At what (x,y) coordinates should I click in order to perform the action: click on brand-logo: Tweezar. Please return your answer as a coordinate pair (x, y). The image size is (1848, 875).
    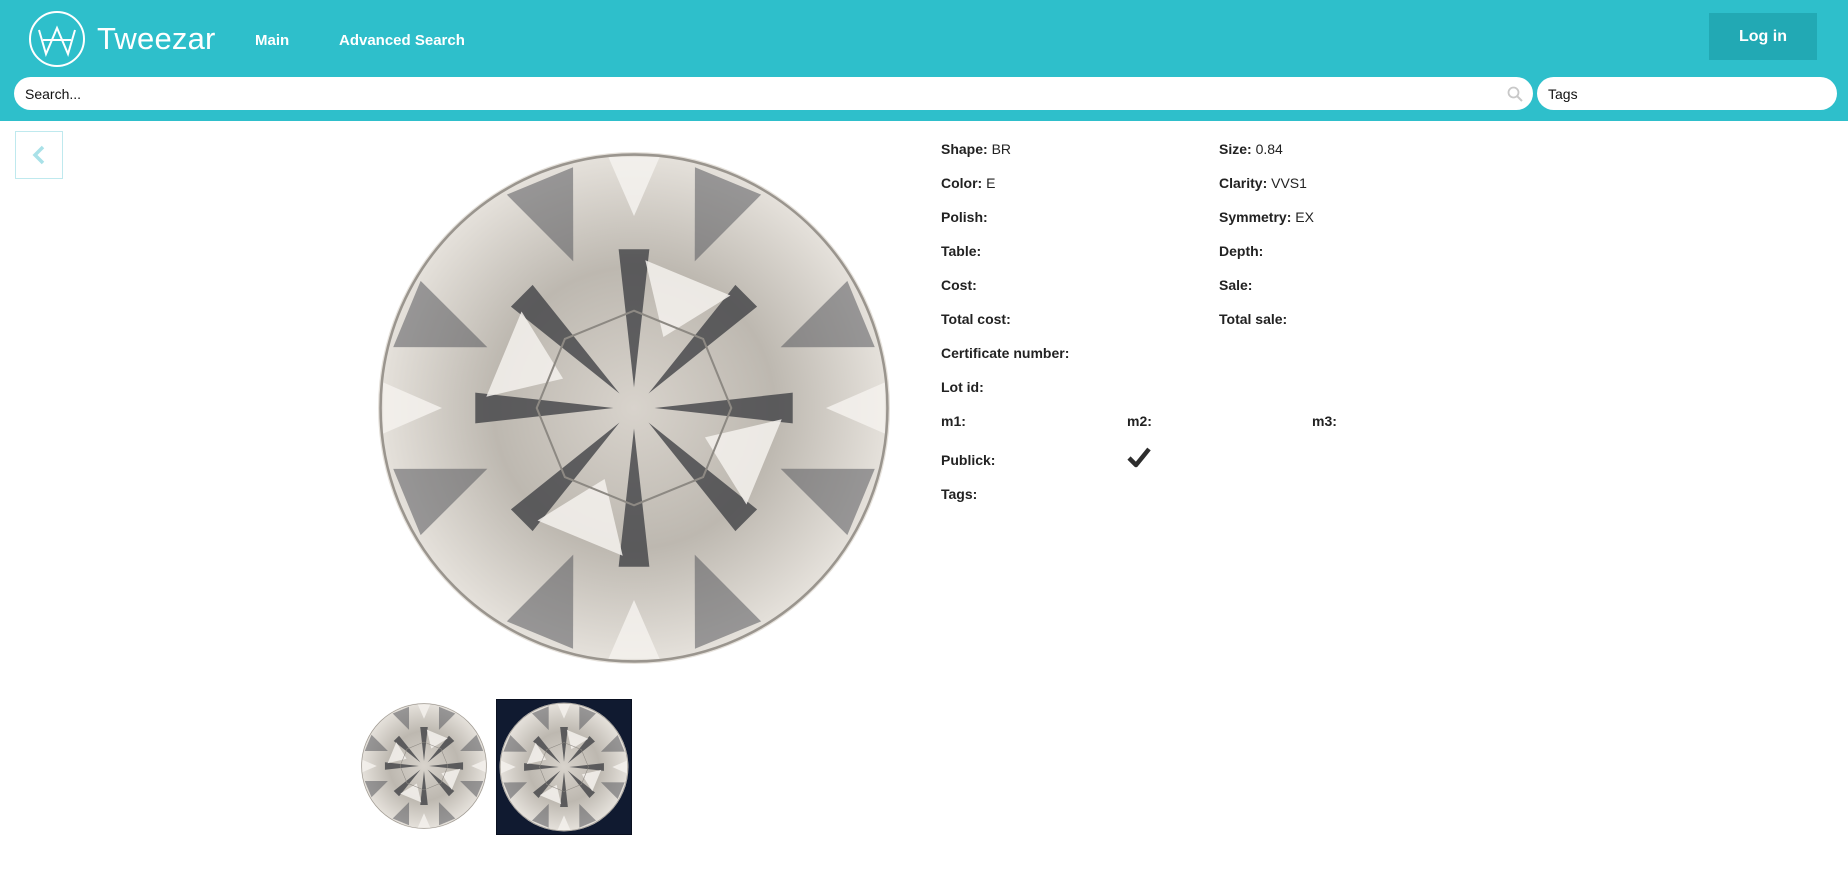
    Looking at the image, I should click on (122, 39).